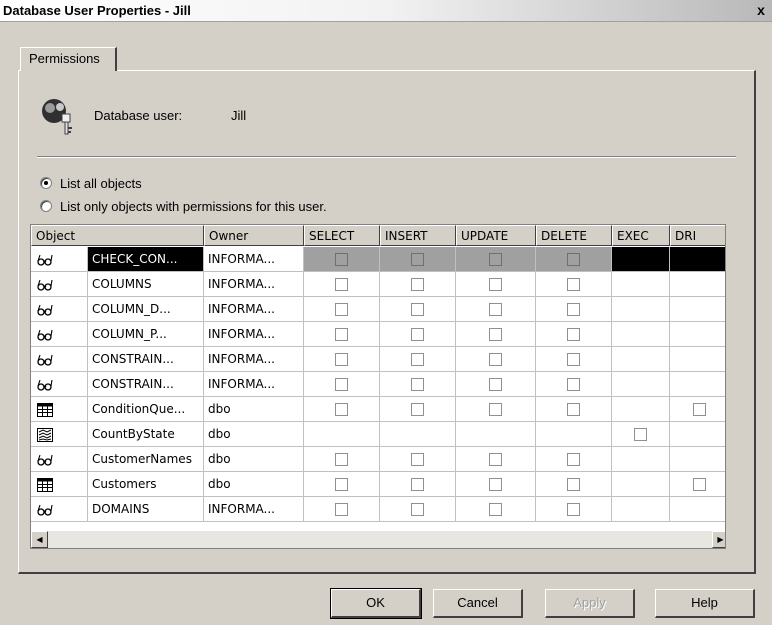 The width and height of the screenshot is (772, 625). What do you see at coordinates (496, 235) in the screenshot?
I see `column-header-update: UPDATE` at bounding box center [496, 235].